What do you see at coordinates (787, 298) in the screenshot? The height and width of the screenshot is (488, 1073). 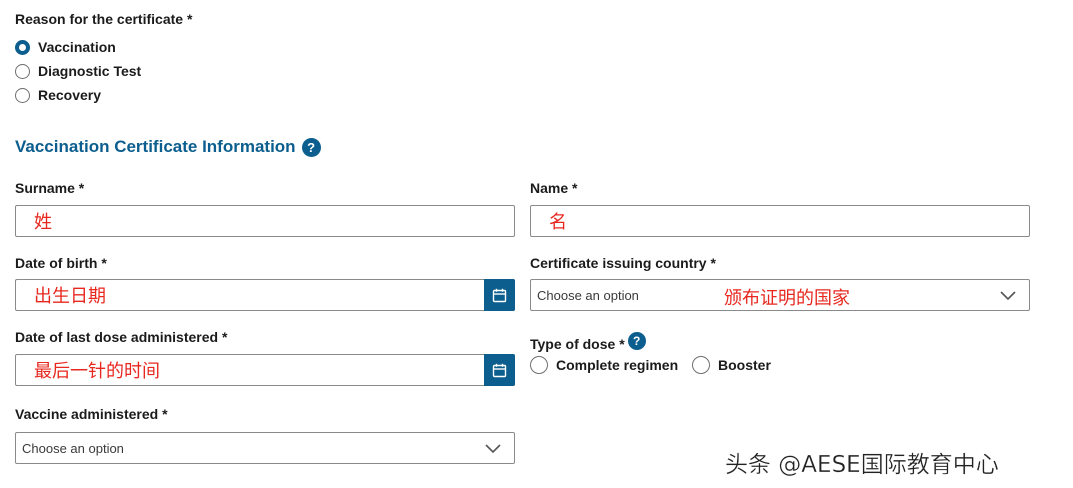 I see `country-annotation: 颁布证明的国家` at bounding box center [787, 298].